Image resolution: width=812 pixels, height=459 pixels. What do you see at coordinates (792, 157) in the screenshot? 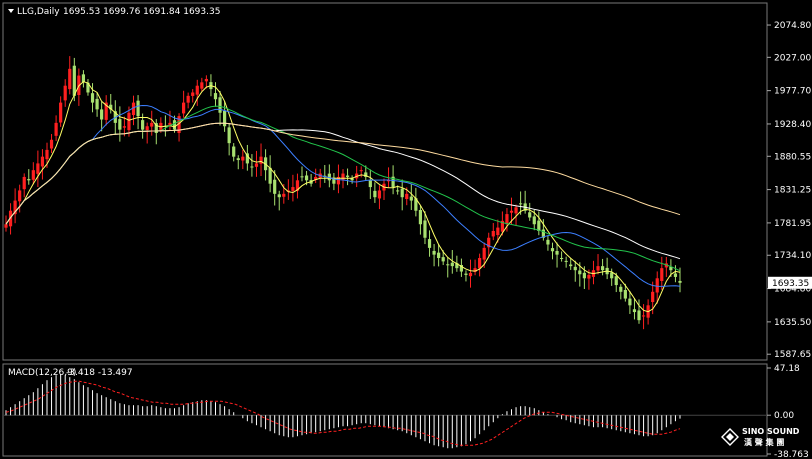
I see `price-tick-label: 1880.55` at bounding box center [792, 157].